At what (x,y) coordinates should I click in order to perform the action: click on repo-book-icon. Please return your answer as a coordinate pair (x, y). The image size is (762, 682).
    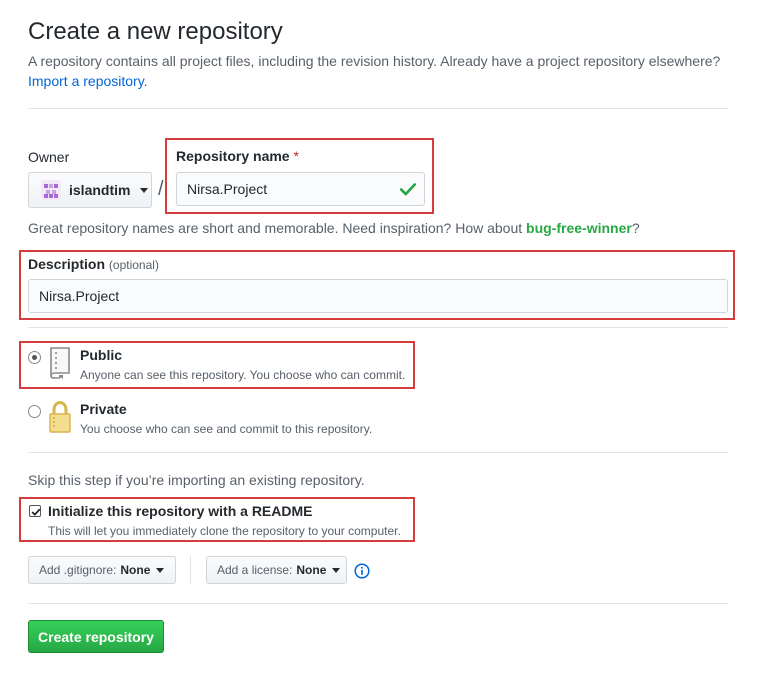
    Looking at the image, I should click on (60, 363).